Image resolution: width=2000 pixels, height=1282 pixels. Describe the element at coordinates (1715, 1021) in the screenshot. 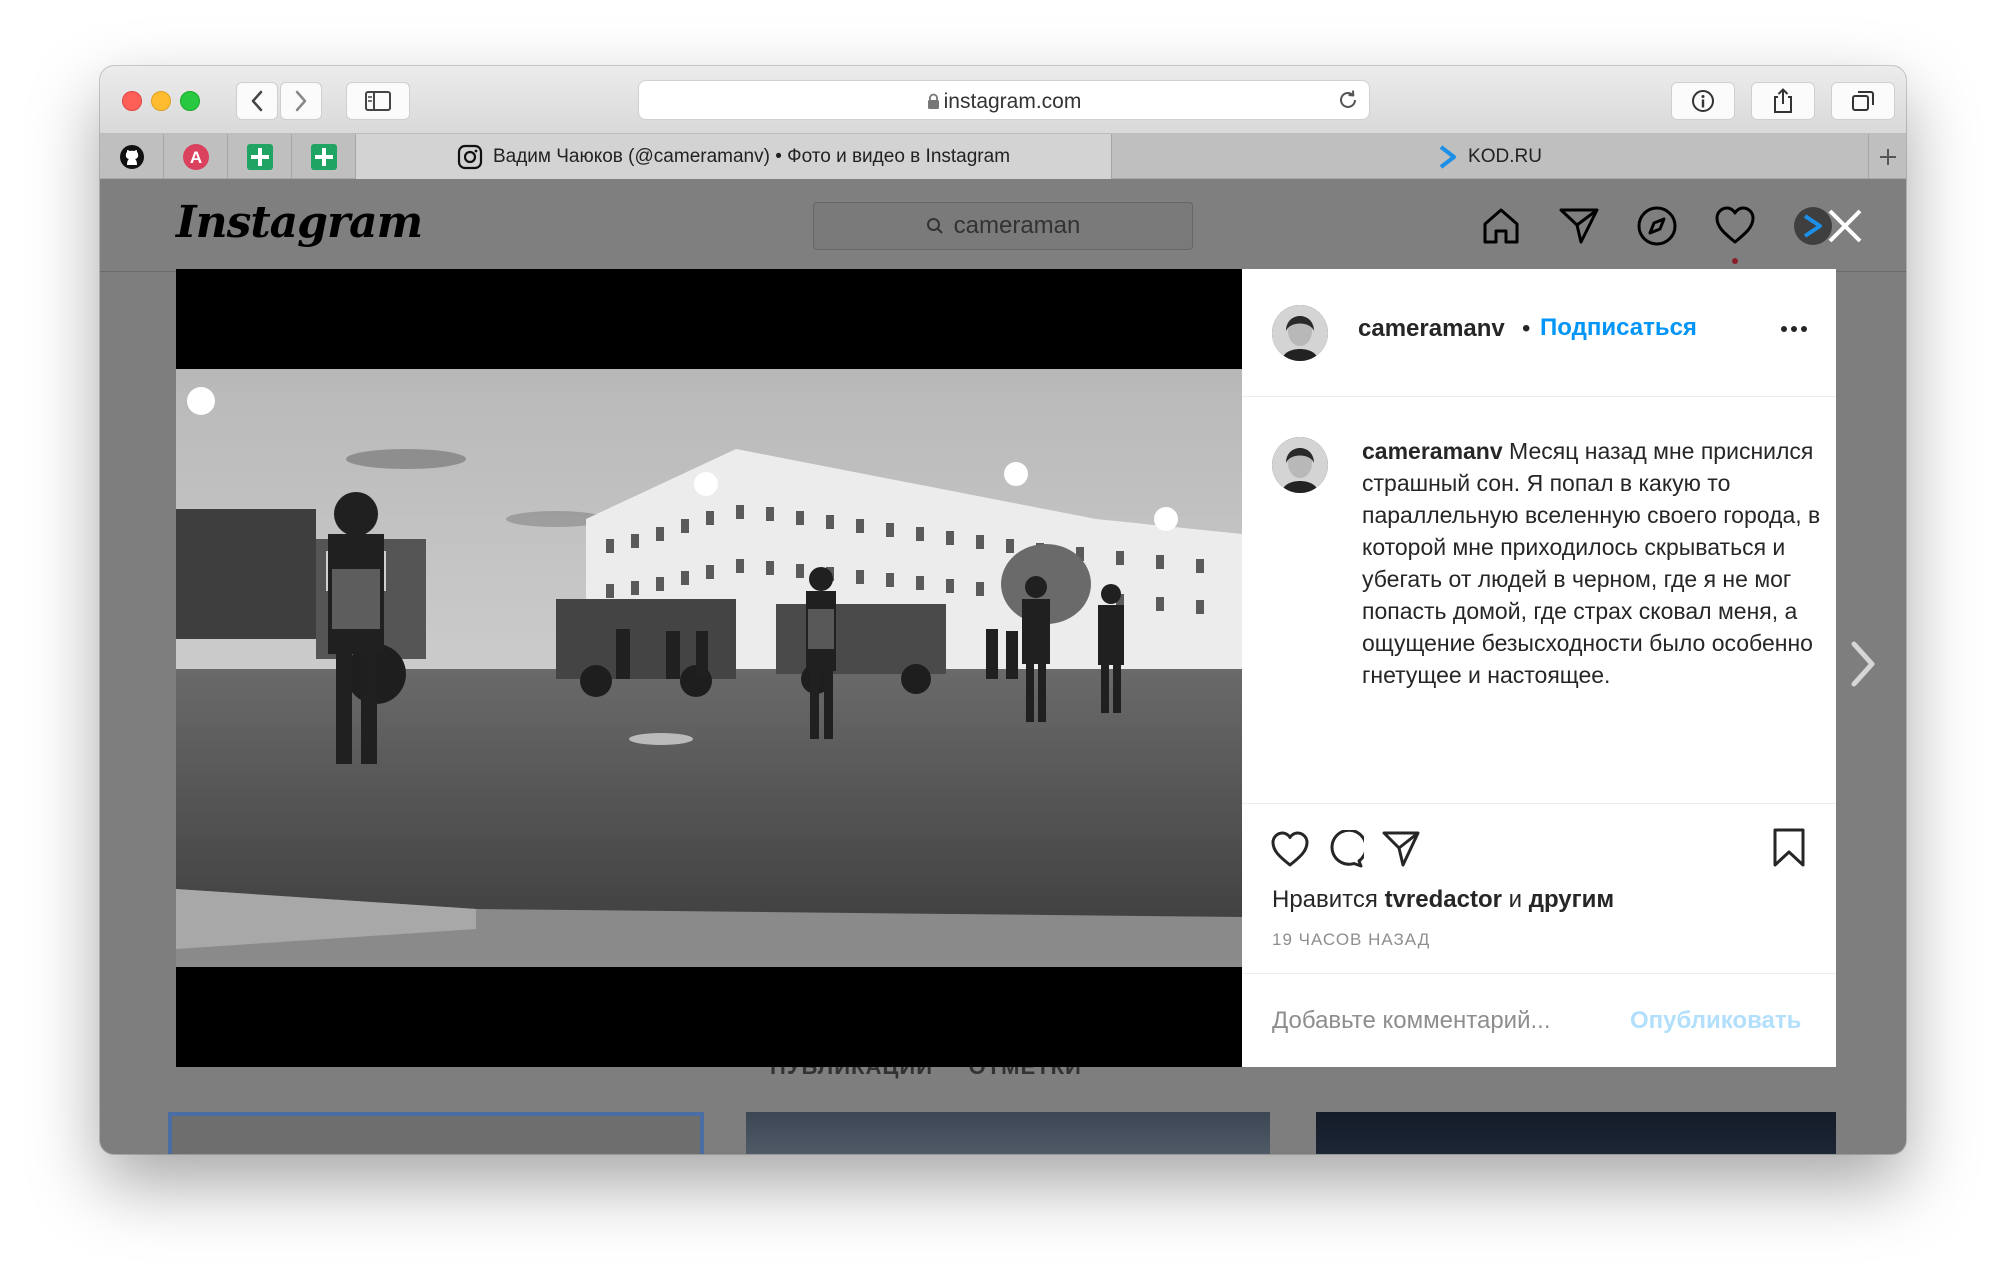

I see `publish-button: Опубликовать` at that location.